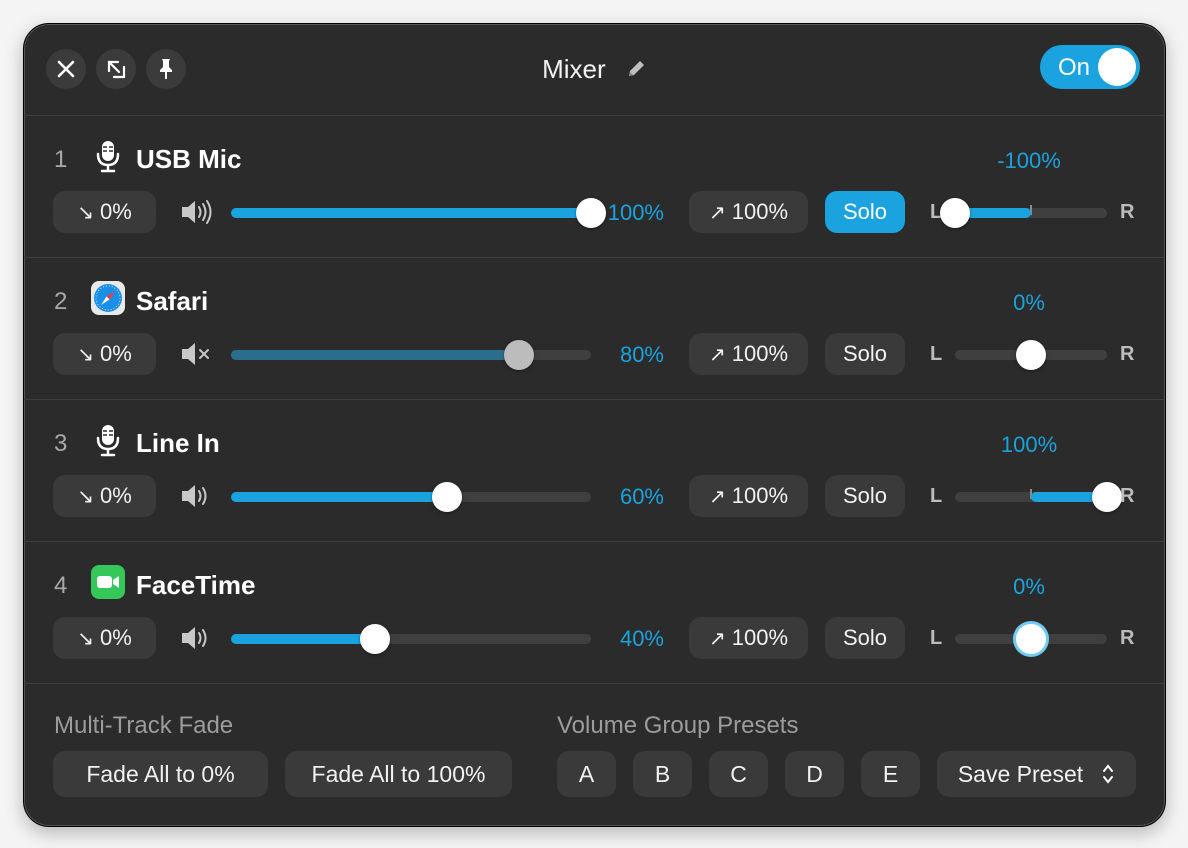  What do you see at coordinates (586, 774) in the screenshot?
I see `preset-a-button: A` at bounding box center [586, 774].